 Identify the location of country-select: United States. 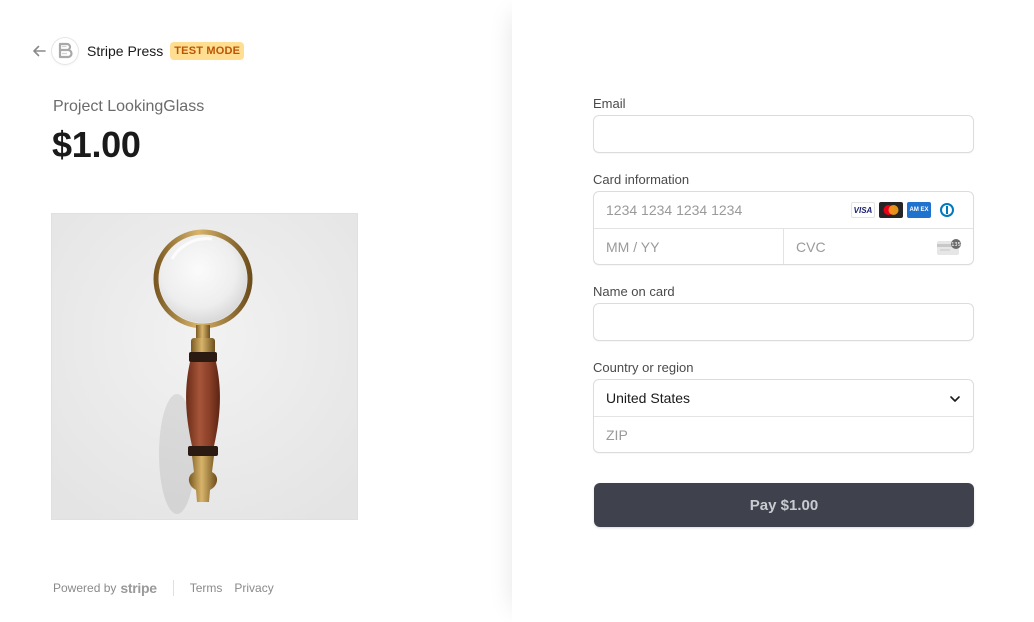
(783, 398).